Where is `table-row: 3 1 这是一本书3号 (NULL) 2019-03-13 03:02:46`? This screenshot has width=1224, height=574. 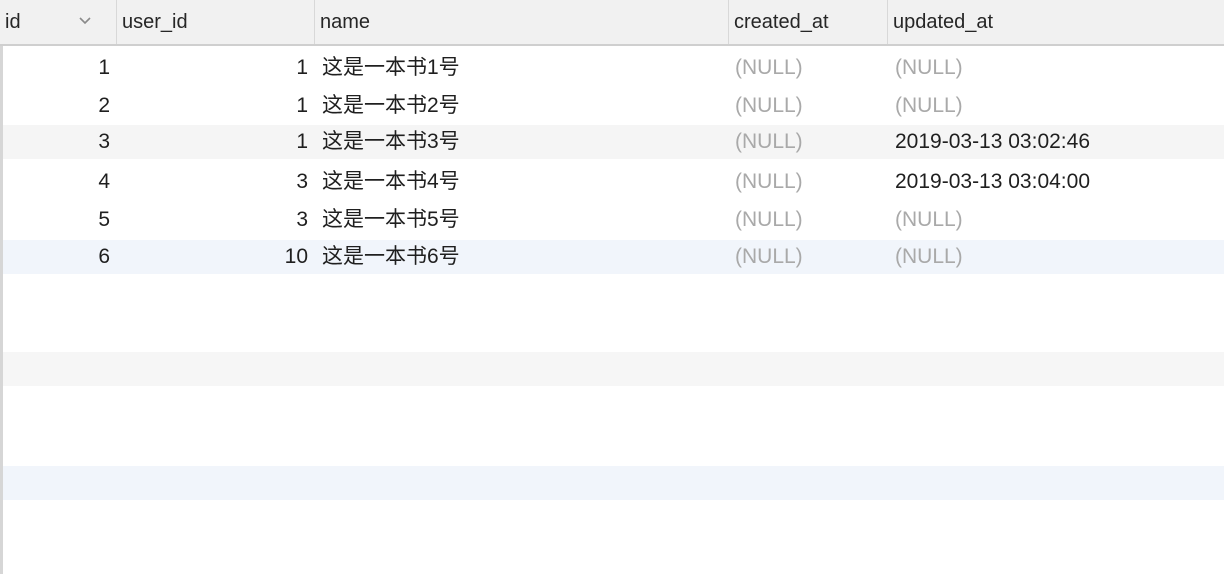 table-row: 3 1 这是一本书3号 (NULL) 2019-03-13 03:02:46 is located at coordinates (613, 142).